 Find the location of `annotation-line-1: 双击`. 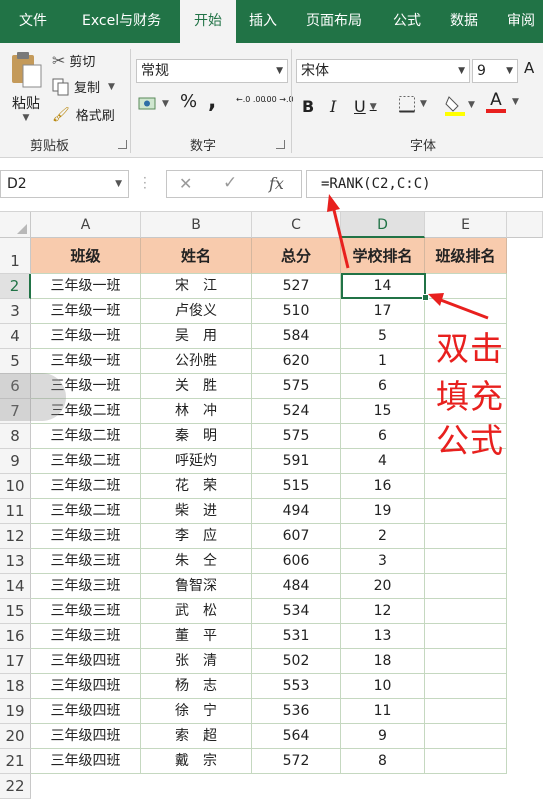

annotation-line-1: 双击 is located at coordinates (470, 348).